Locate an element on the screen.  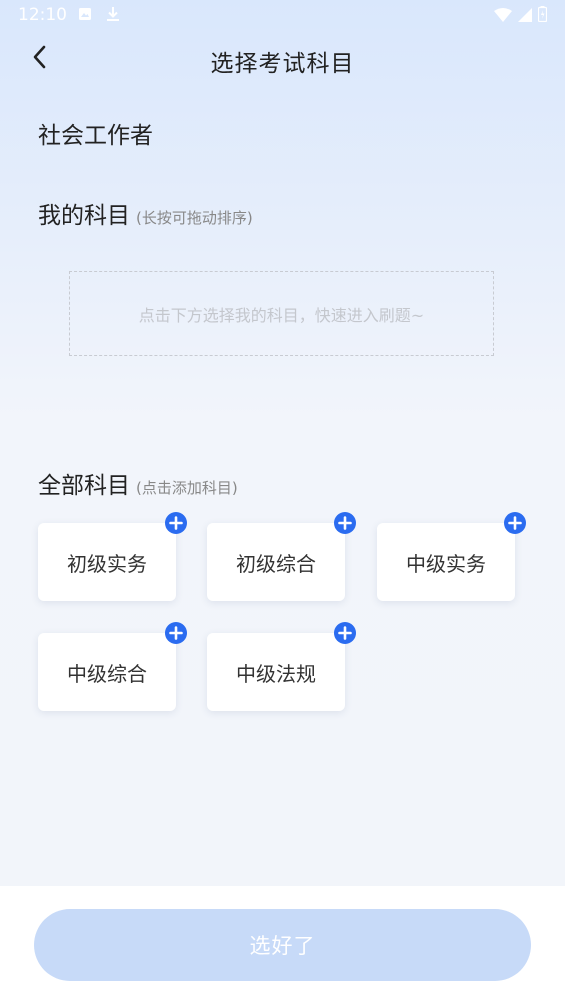
download-icon is located at coordinates (113, 16).